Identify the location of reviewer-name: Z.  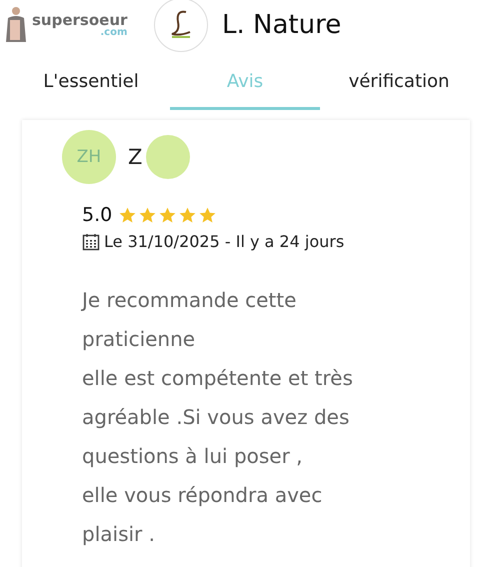
(135, 157).